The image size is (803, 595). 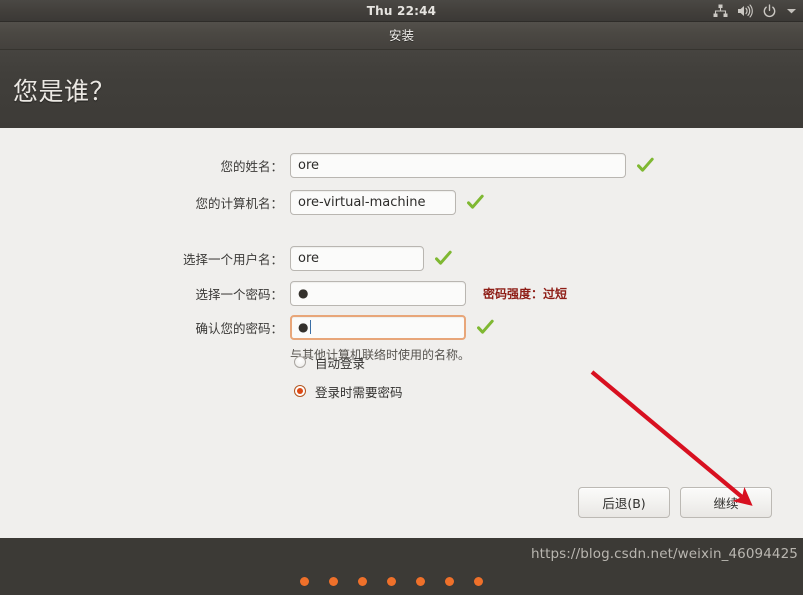 I want to click on full-name-input: ore, so click(x=458, y=165).